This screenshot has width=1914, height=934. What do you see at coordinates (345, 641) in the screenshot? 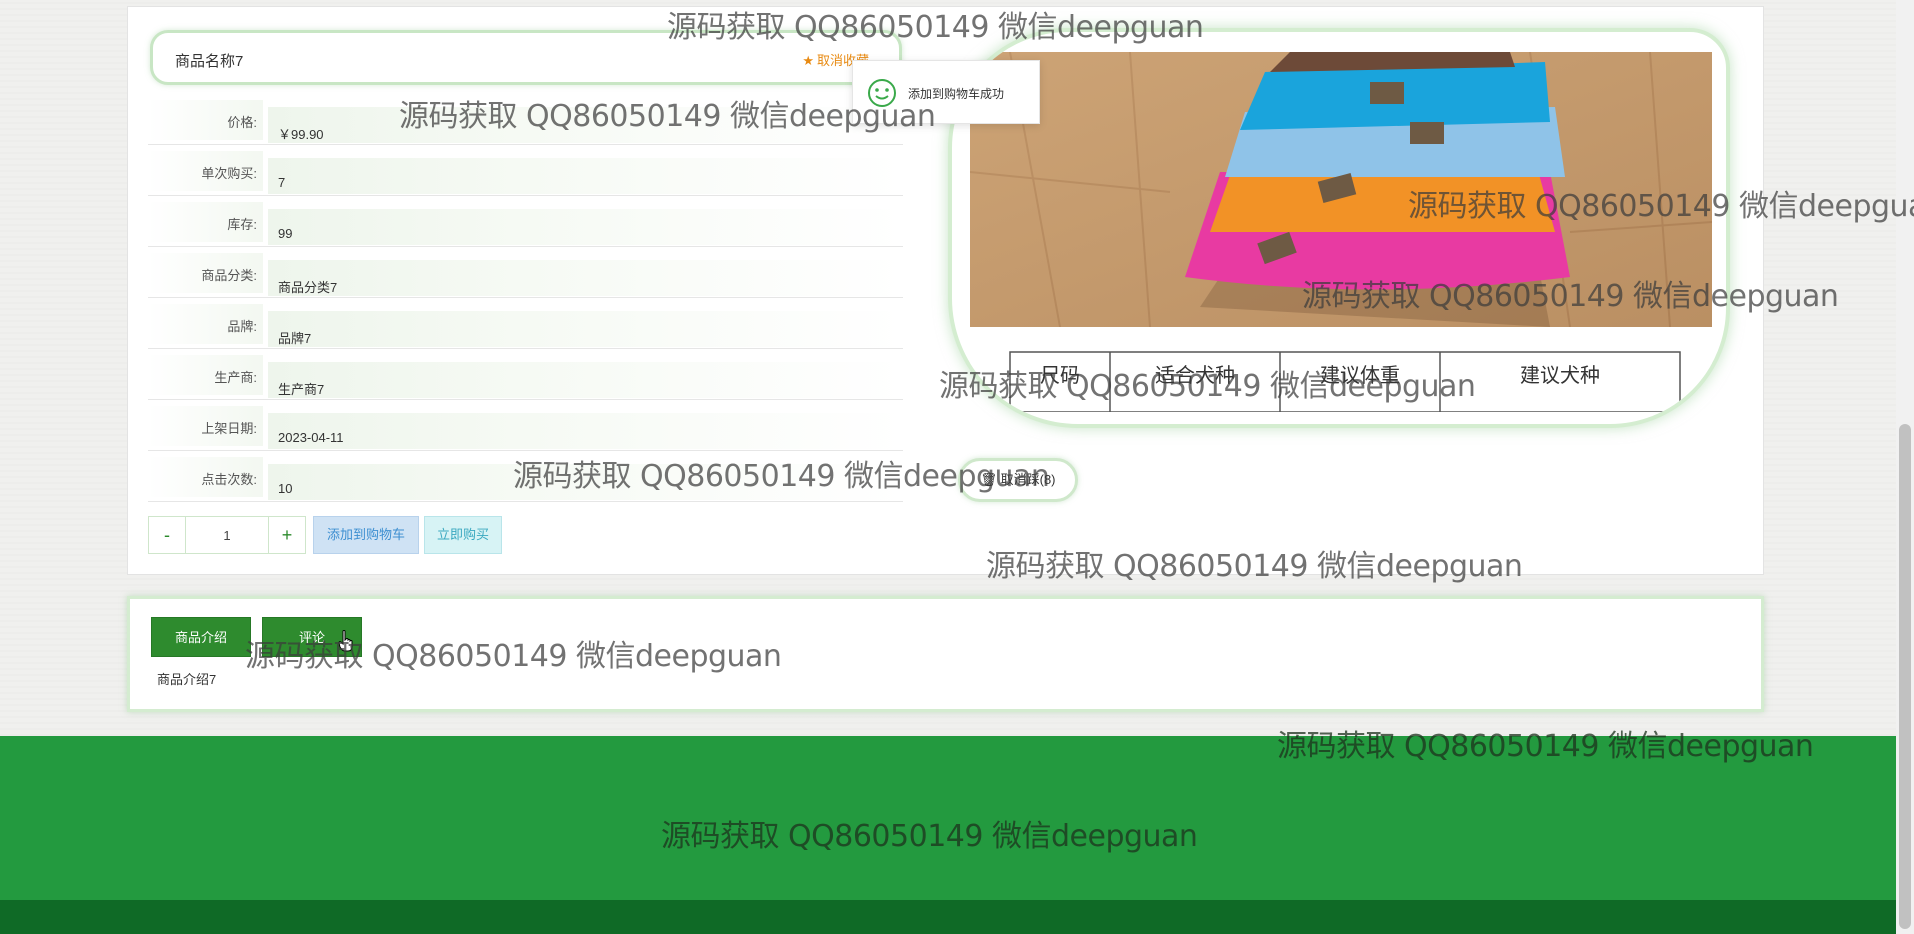
I see `hand-cursor-icon` at bounding box center [345, 641].